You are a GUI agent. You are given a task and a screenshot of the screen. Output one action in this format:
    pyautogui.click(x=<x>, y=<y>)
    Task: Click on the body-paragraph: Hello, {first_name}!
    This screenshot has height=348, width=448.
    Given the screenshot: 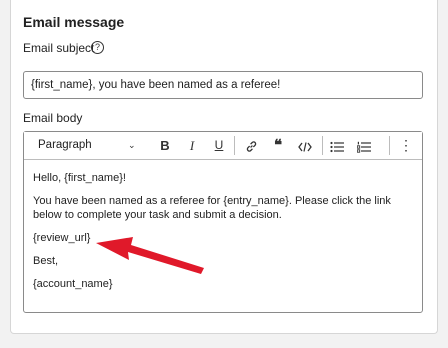 What is the action you would take?
    pyautogui.click(x=79, y=178)
    